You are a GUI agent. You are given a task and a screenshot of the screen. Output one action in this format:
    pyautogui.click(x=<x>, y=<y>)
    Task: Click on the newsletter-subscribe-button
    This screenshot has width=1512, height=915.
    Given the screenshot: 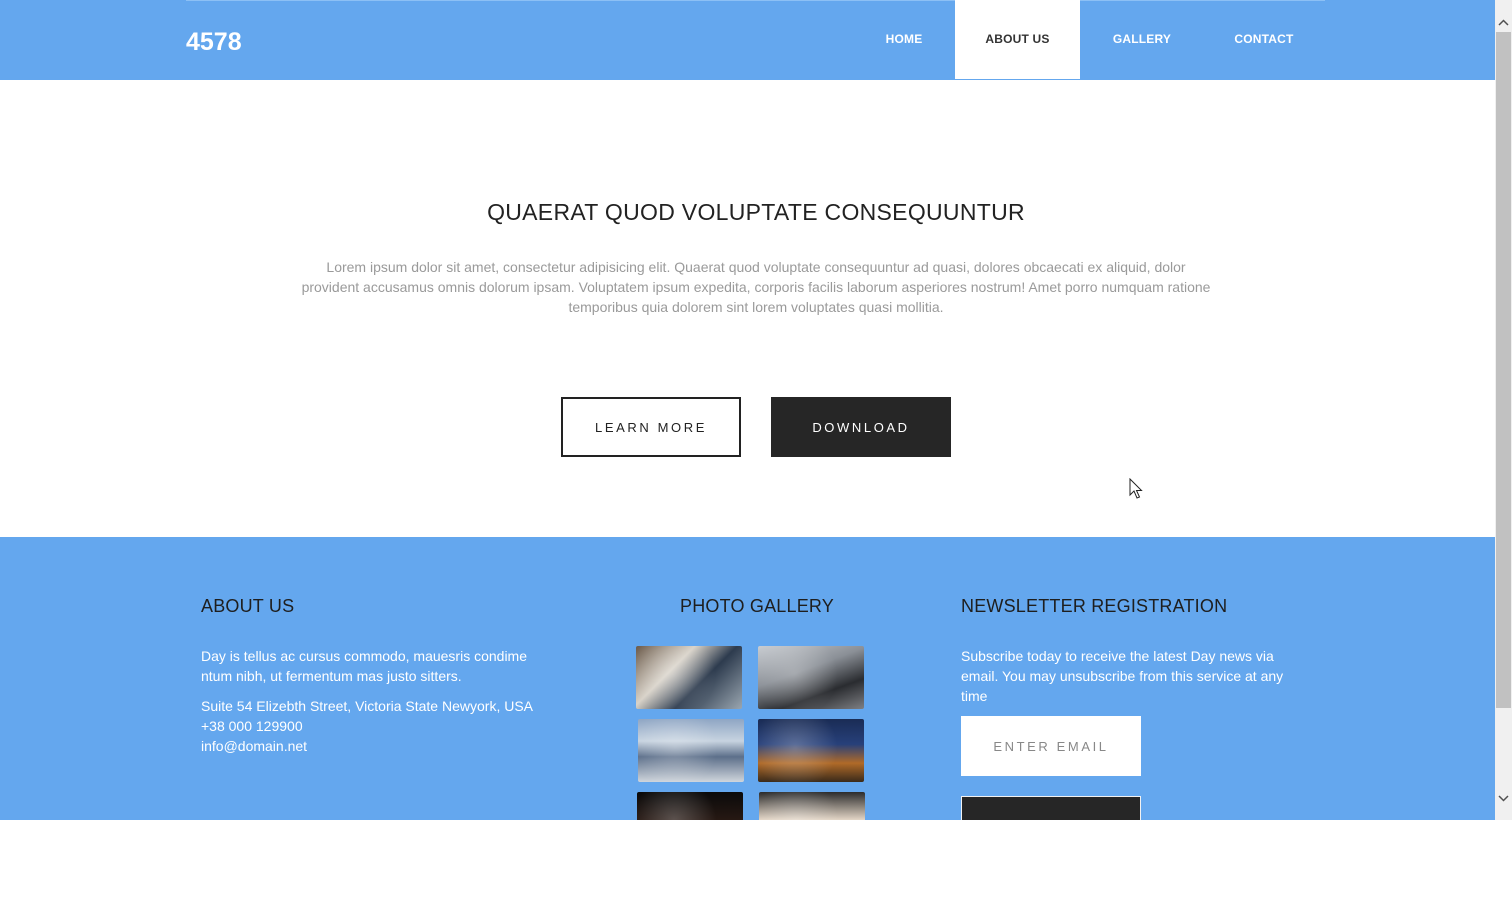 What is the action you would take?
    pyautogui.click(x=1051, y=808)
    